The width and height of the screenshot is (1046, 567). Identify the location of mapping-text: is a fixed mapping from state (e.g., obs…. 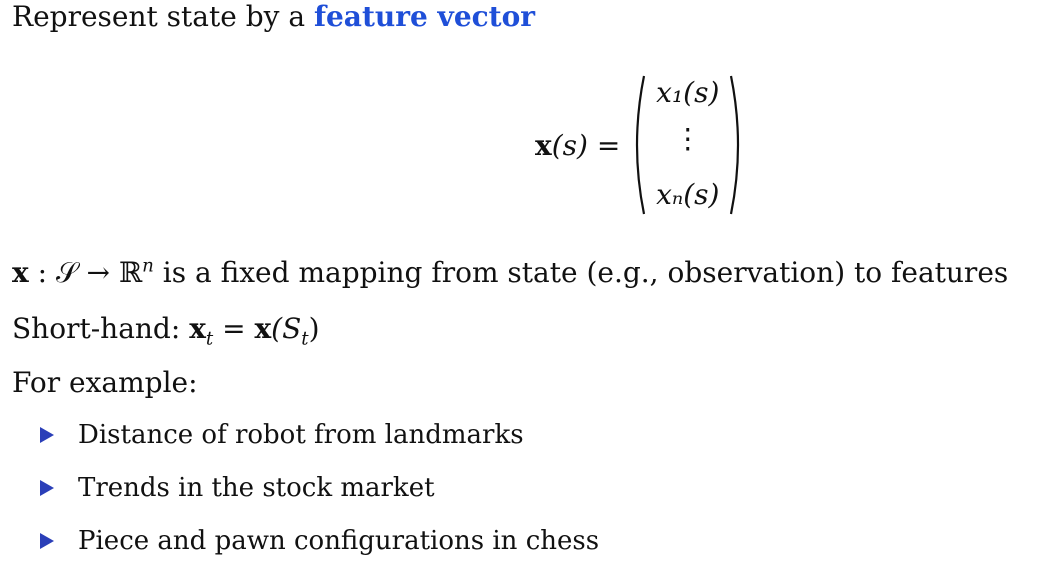
(581, 272).